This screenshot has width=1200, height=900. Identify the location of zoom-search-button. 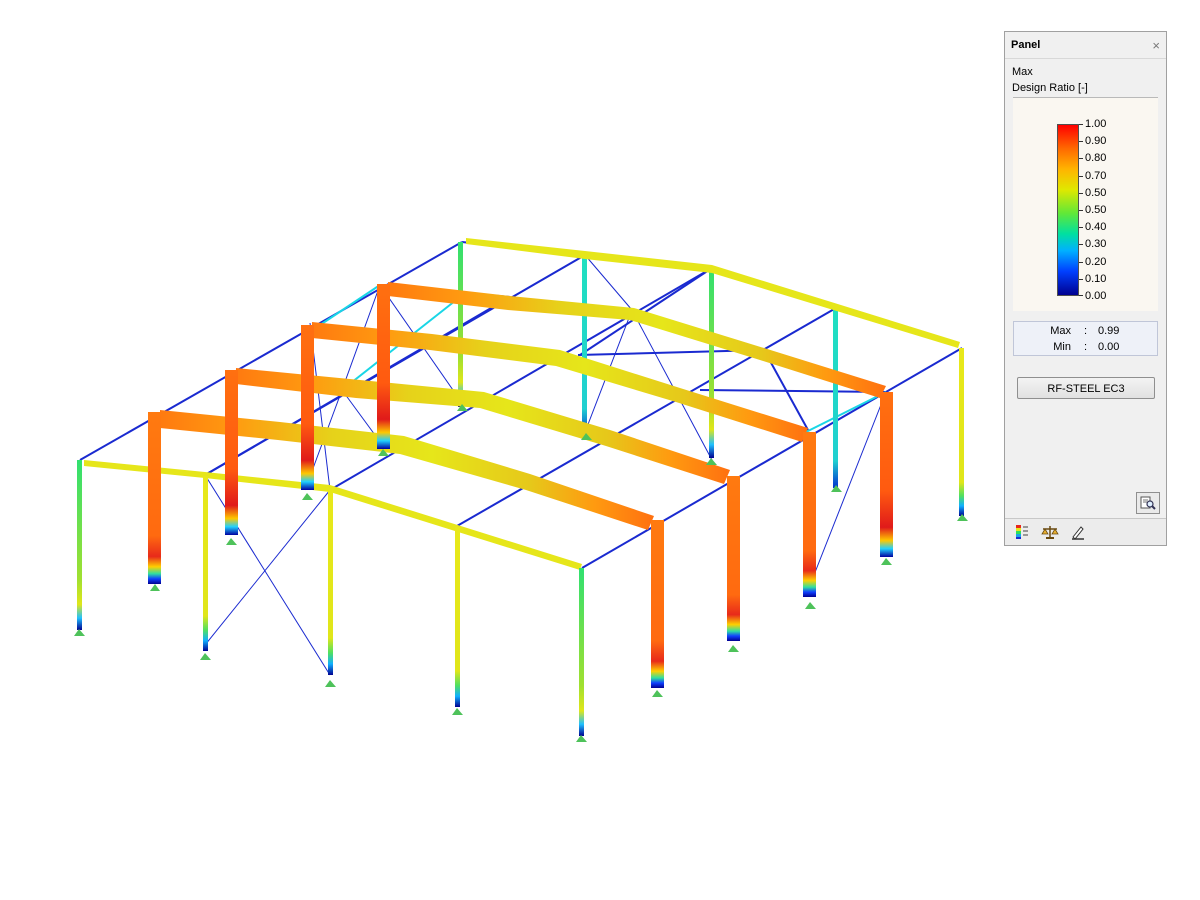
(1148, 503).